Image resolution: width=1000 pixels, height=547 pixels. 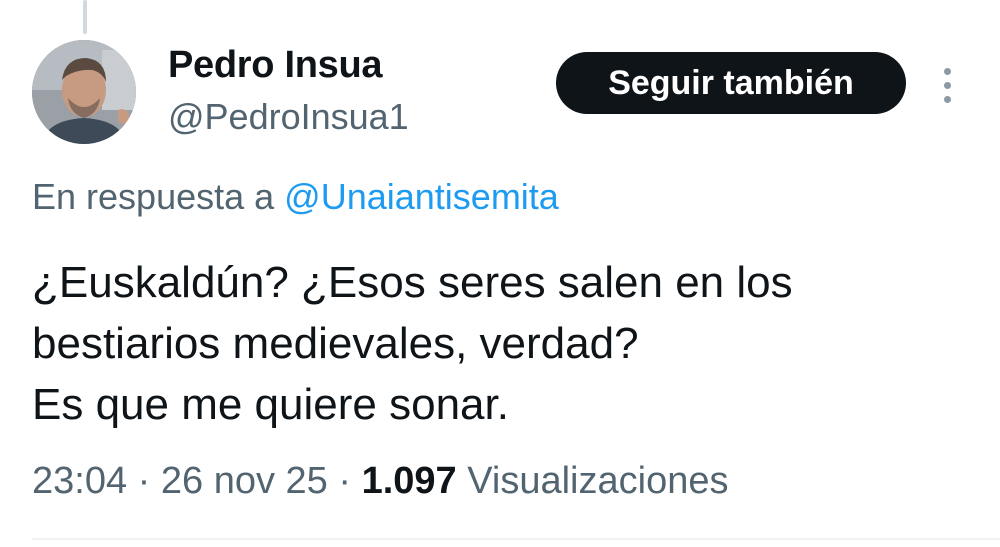 I want to click on author-name: Pedro Insua, so click(x=275, y=65).